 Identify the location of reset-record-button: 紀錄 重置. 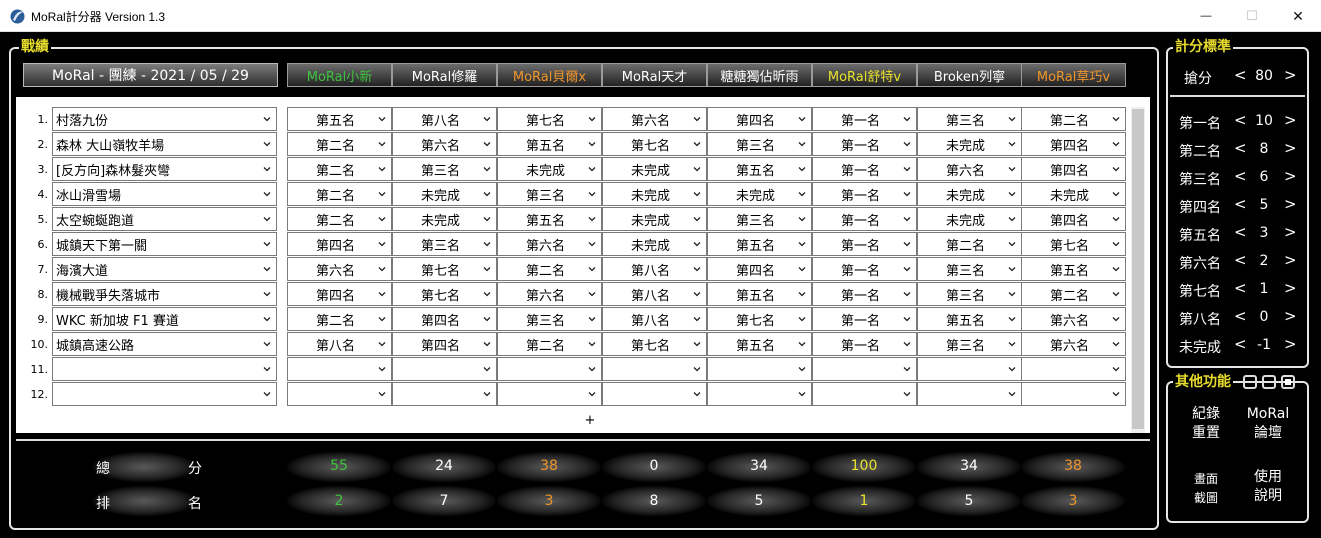
(1206, 424).